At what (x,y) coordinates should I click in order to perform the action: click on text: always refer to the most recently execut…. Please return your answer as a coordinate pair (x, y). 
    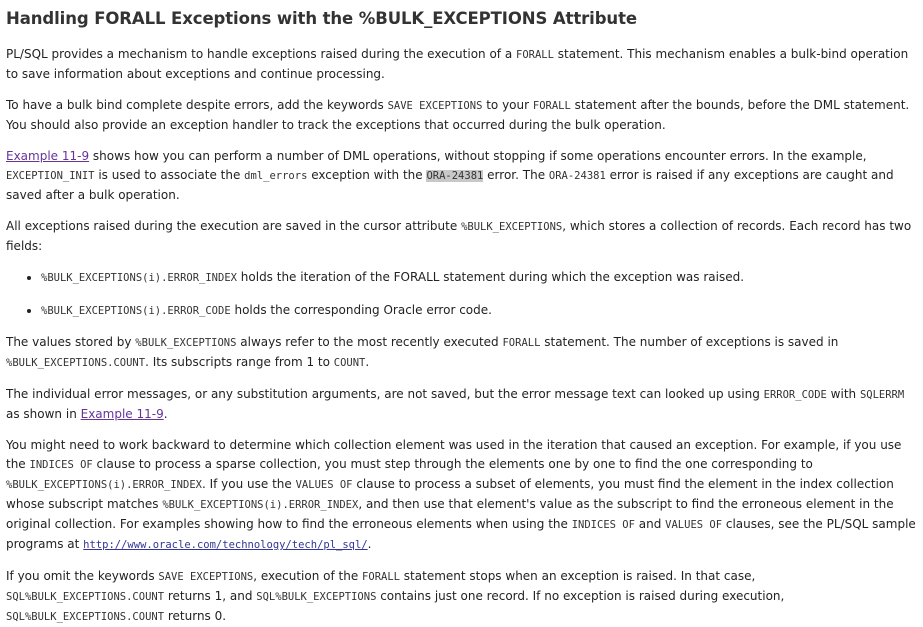
    Looking at the image, I should click on (369, 342).